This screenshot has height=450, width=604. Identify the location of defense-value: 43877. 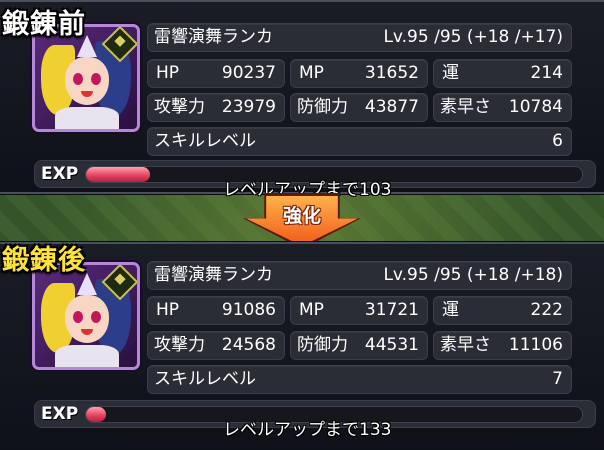
(391, 107).